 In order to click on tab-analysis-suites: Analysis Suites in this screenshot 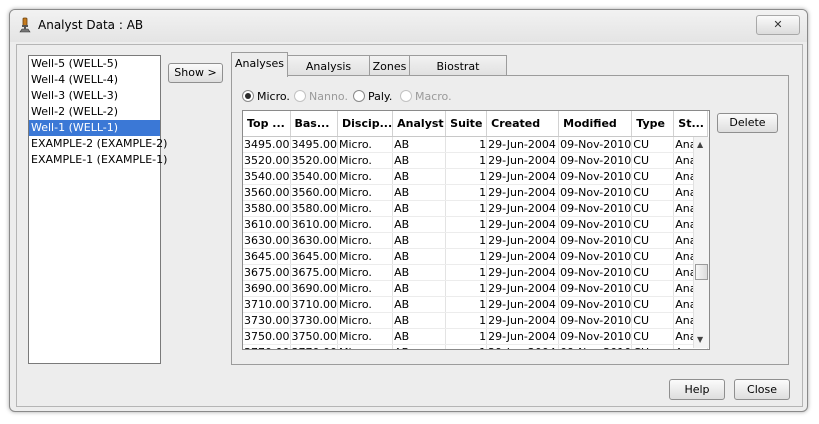, I will do `click(328, 74)`.